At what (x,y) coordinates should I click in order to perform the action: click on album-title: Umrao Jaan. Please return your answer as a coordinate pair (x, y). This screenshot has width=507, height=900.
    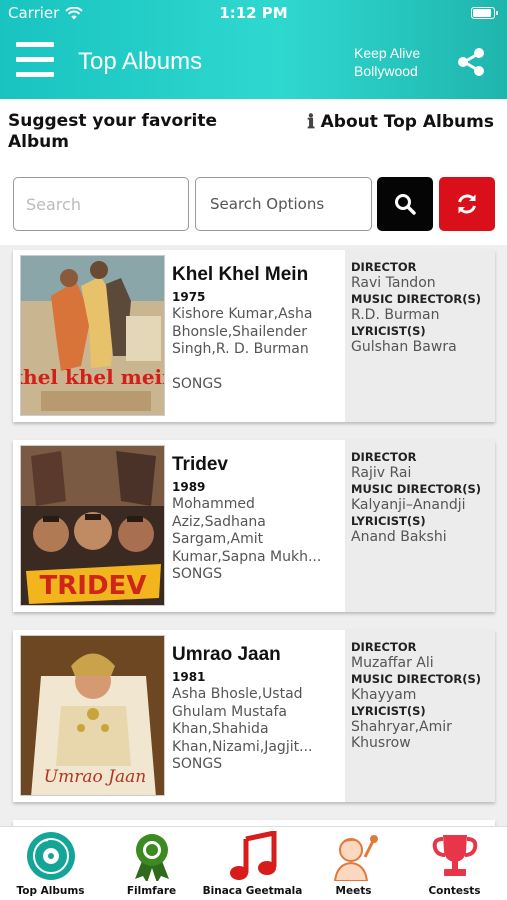
    Looking at the image, I should click on (256, 655).